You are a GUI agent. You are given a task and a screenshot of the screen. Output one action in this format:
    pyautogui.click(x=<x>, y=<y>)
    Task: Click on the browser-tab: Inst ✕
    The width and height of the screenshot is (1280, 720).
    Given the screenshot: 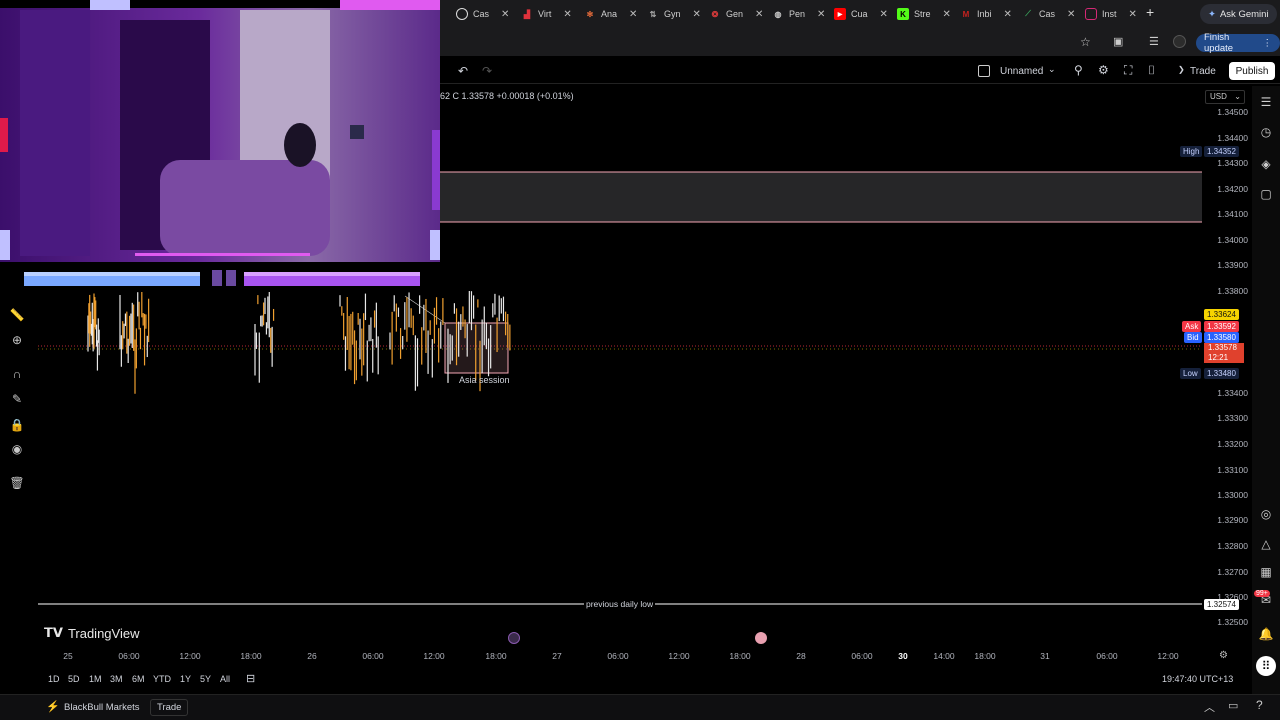 What is the action you would take?
    pyautogui.click(x=1111, y=14)
    